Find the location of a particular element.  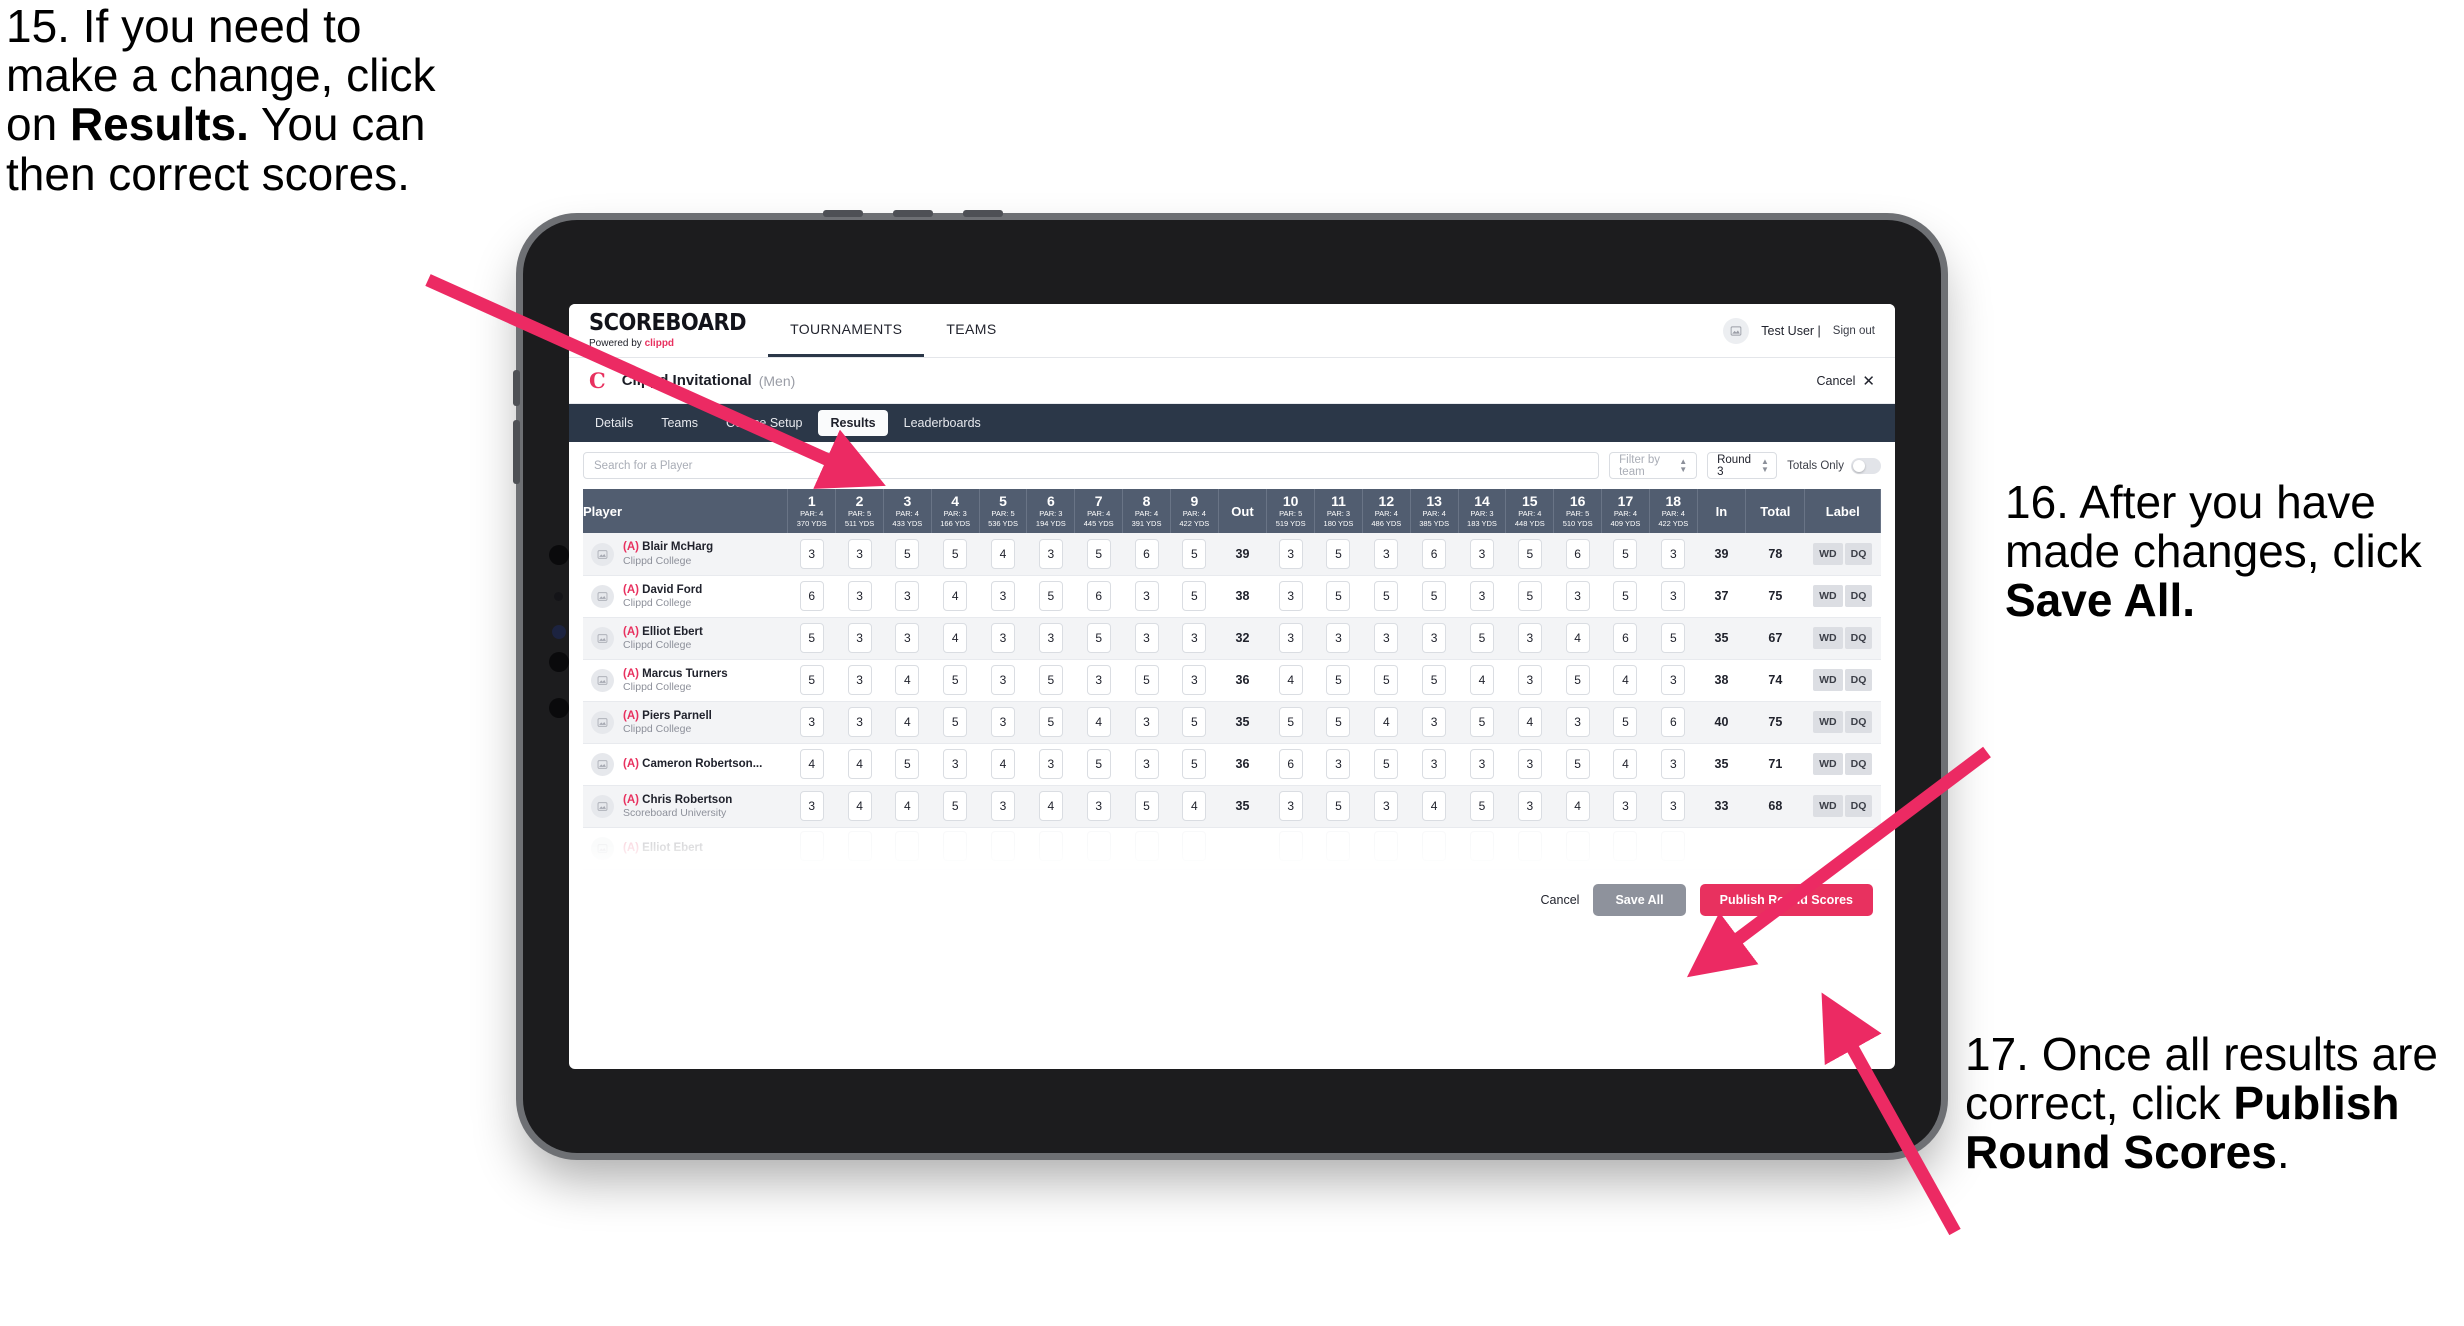

score-cell-hole-8: 3 is located at coordinates (1147, 722).